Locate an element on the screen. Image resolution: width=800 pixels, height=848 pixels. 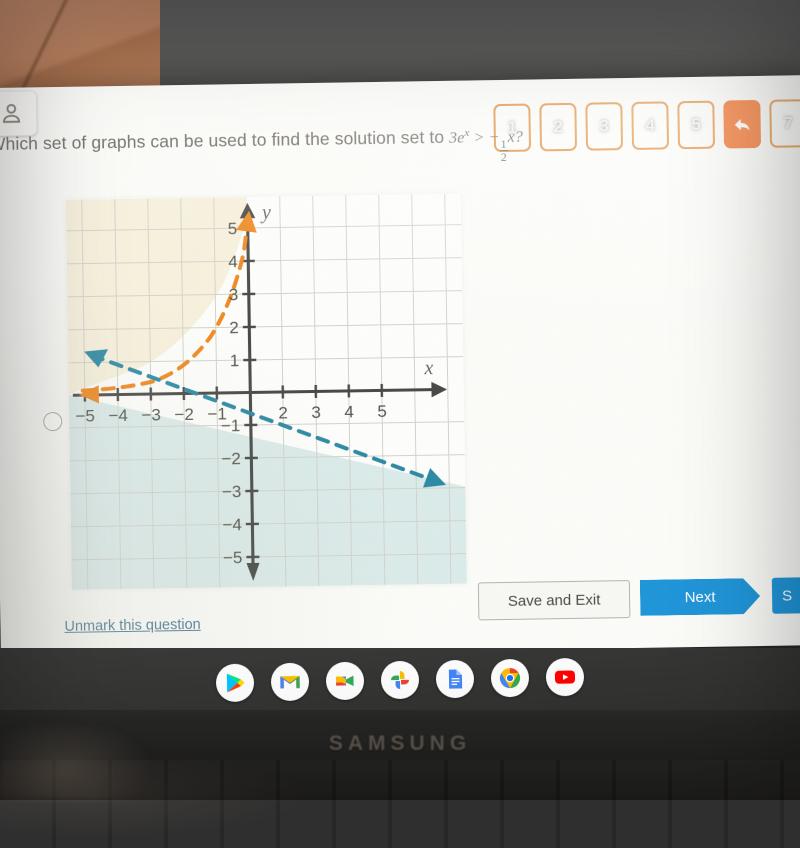
svg-text: −5 is located at coordinates (85, 415).